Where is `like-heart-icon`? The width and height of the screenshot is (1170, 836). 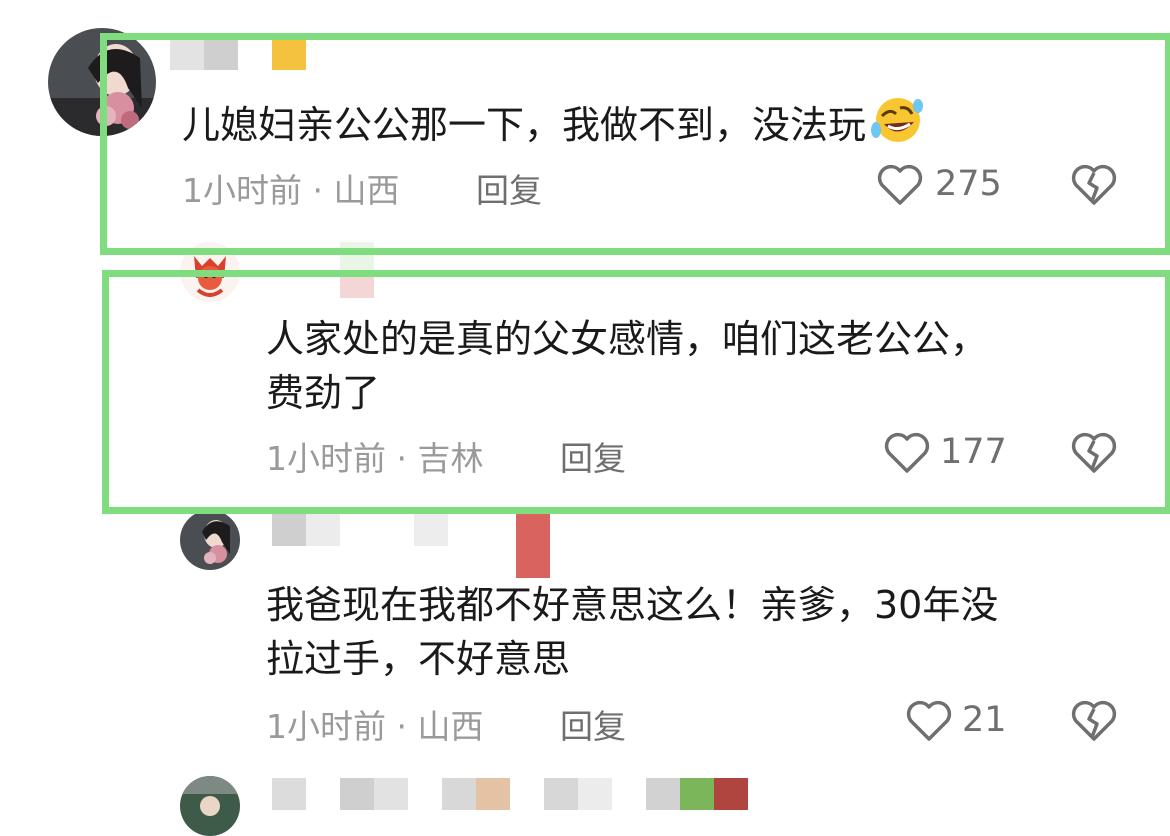 like-heart-icon is located at coordinates (929, 723).